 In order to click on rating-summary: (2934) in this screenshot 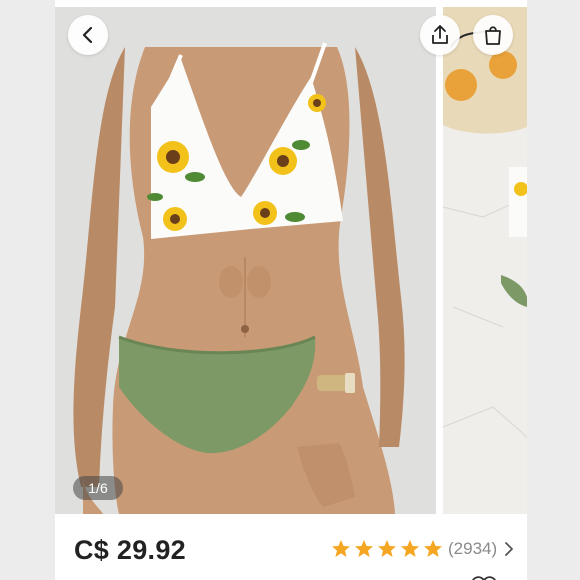, I will do `click(423, 549)`.